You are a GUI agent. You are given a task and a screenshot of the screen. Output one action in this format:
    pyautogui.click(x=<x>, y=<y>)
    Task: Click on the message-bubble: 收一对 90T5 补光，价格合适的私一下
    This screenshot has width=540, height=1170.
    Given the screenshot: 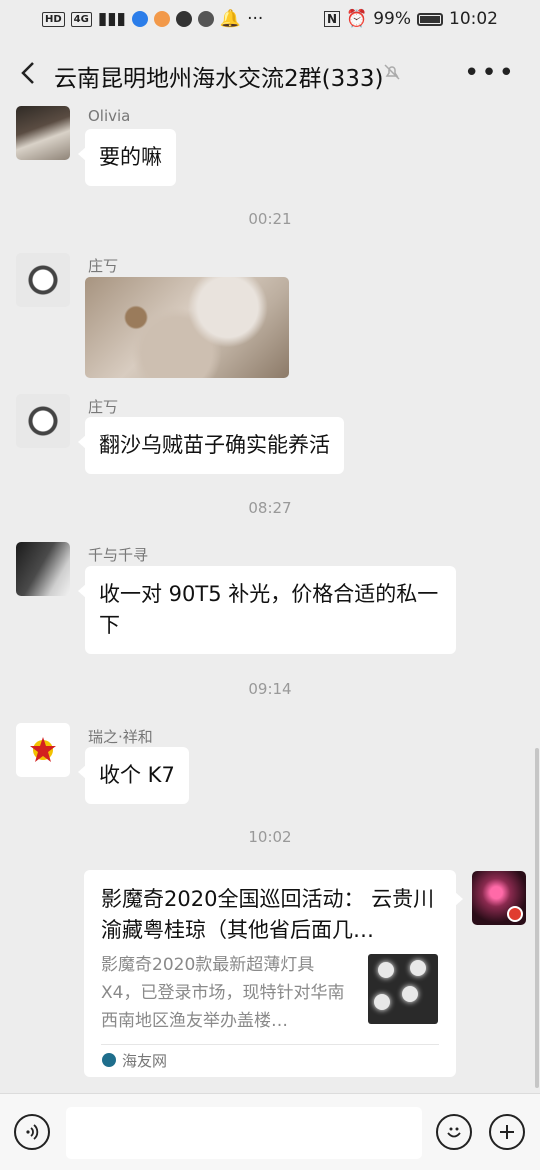 What is the action you would take?
    pyautogui.click(x=267, y=610)
    